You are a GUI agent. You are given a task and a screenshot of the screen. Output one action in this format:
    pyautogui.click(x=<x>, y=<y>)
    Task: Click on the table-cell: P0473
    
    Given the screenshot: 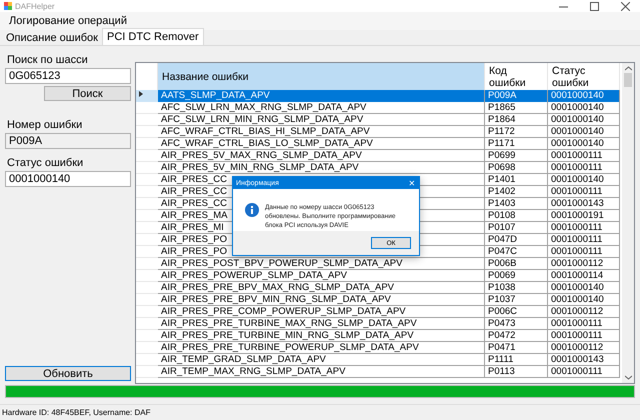 What is the action you would take?
    pyautogui.click(x=516, y=324)
    